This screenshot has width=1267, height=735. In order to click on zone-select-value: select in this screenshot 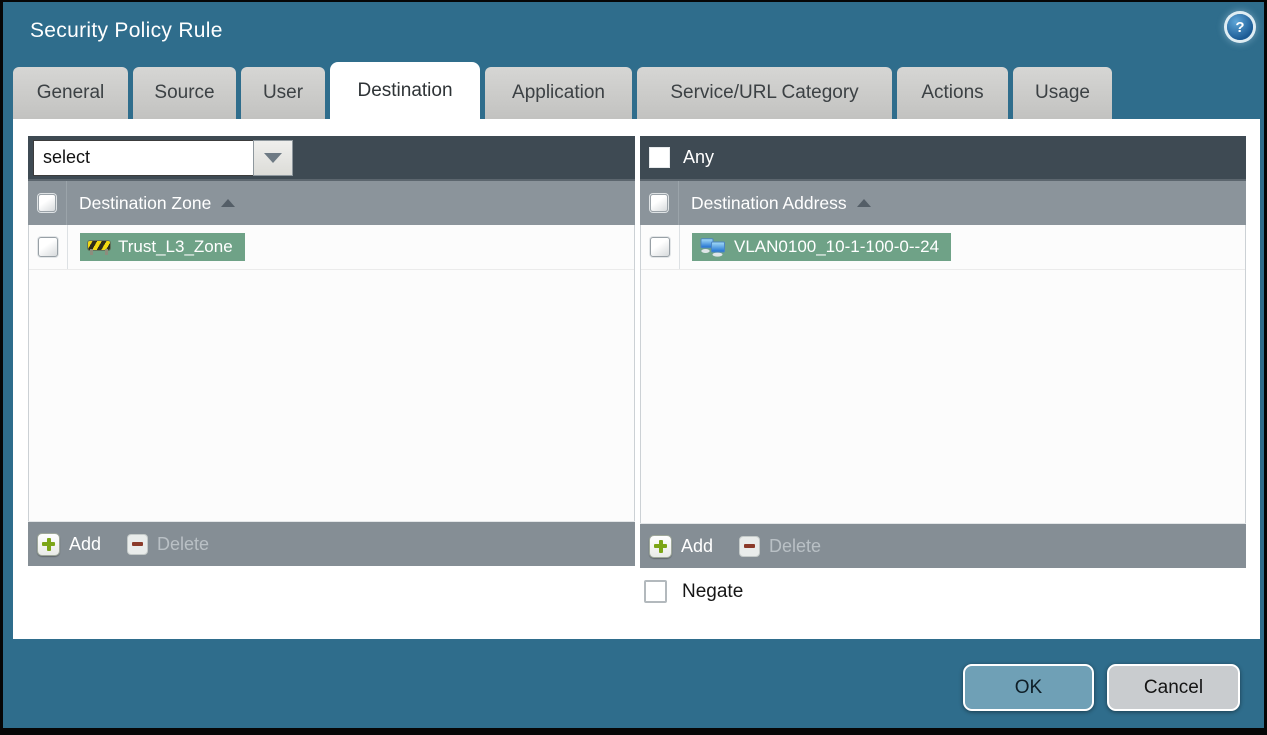, I will do `click(143, 157)`.